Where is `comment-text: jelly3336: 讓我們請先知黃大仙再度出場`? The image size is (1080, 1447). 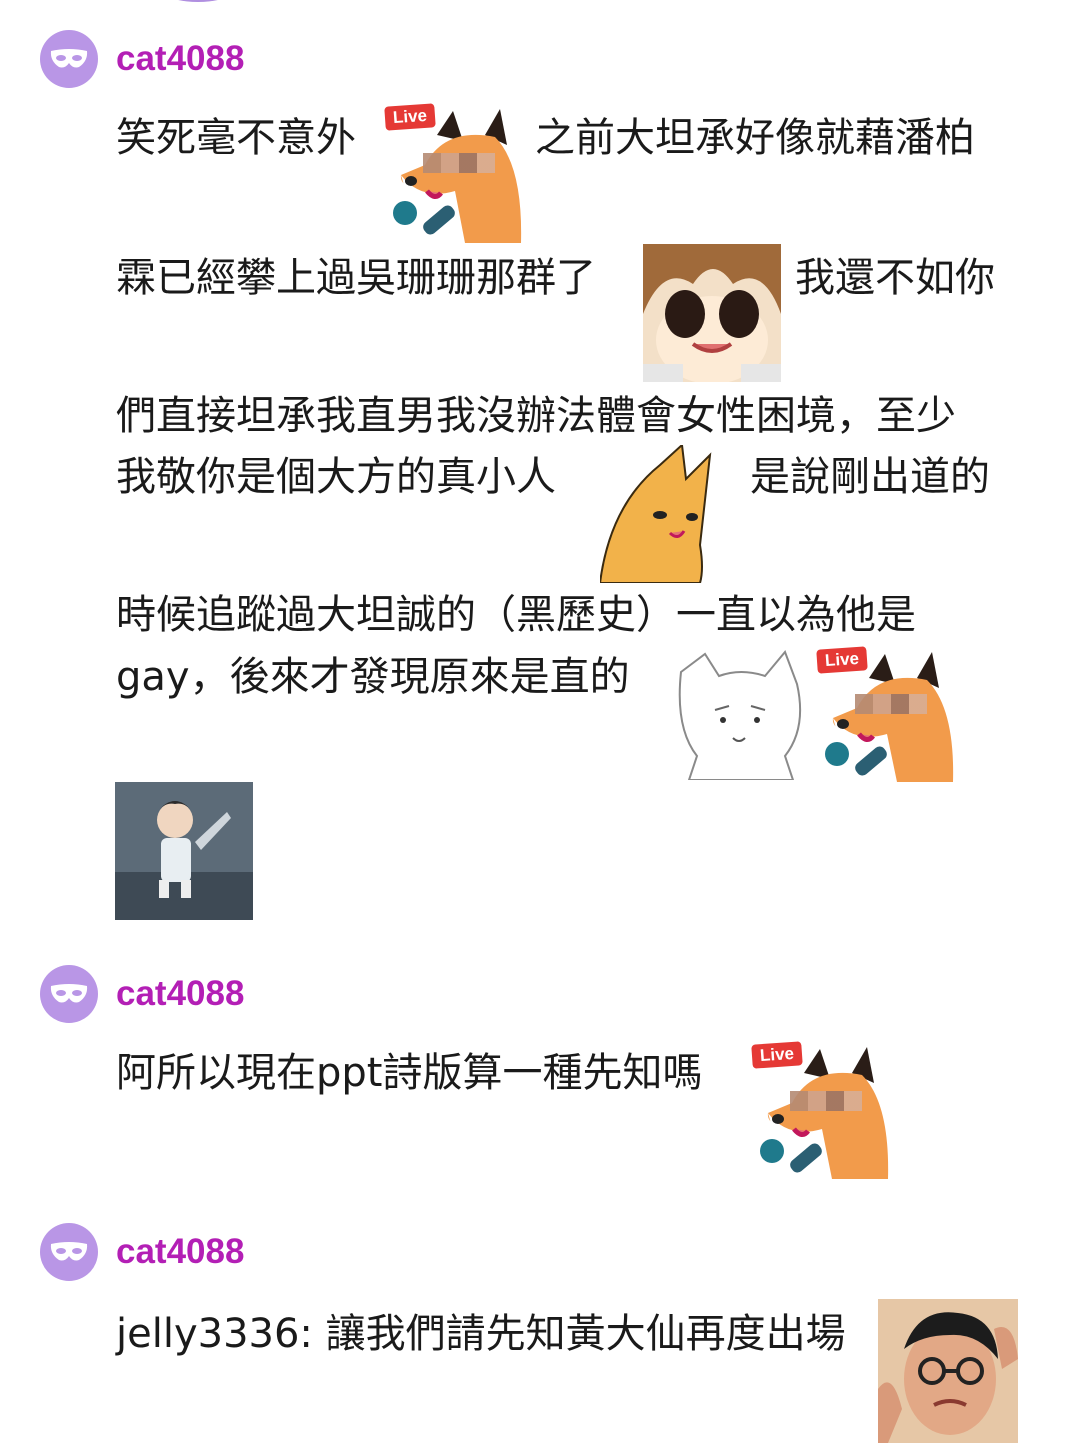 comment-text: jelly3336: 讓我們請先知黃大仙再度出場 is located at coordinates (481, 1334).